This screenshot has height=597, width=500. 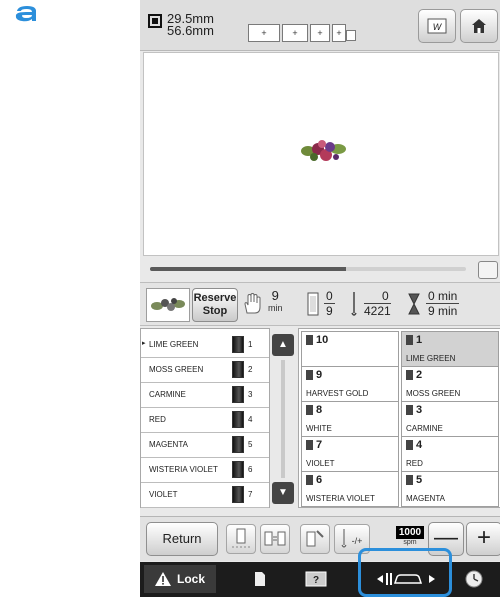 I want to click on clock-button, so click(x=474, y=579).